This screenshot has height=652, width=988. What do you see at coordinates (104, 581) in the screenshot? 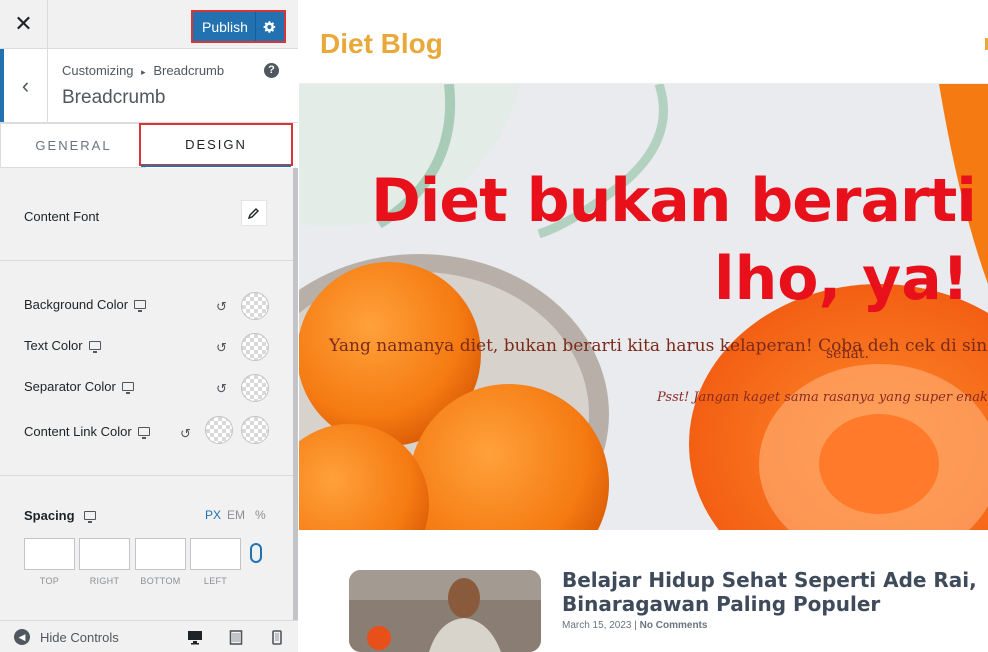
I see `spacing-right-label: RIGHT` at bounding box center [104, 581].